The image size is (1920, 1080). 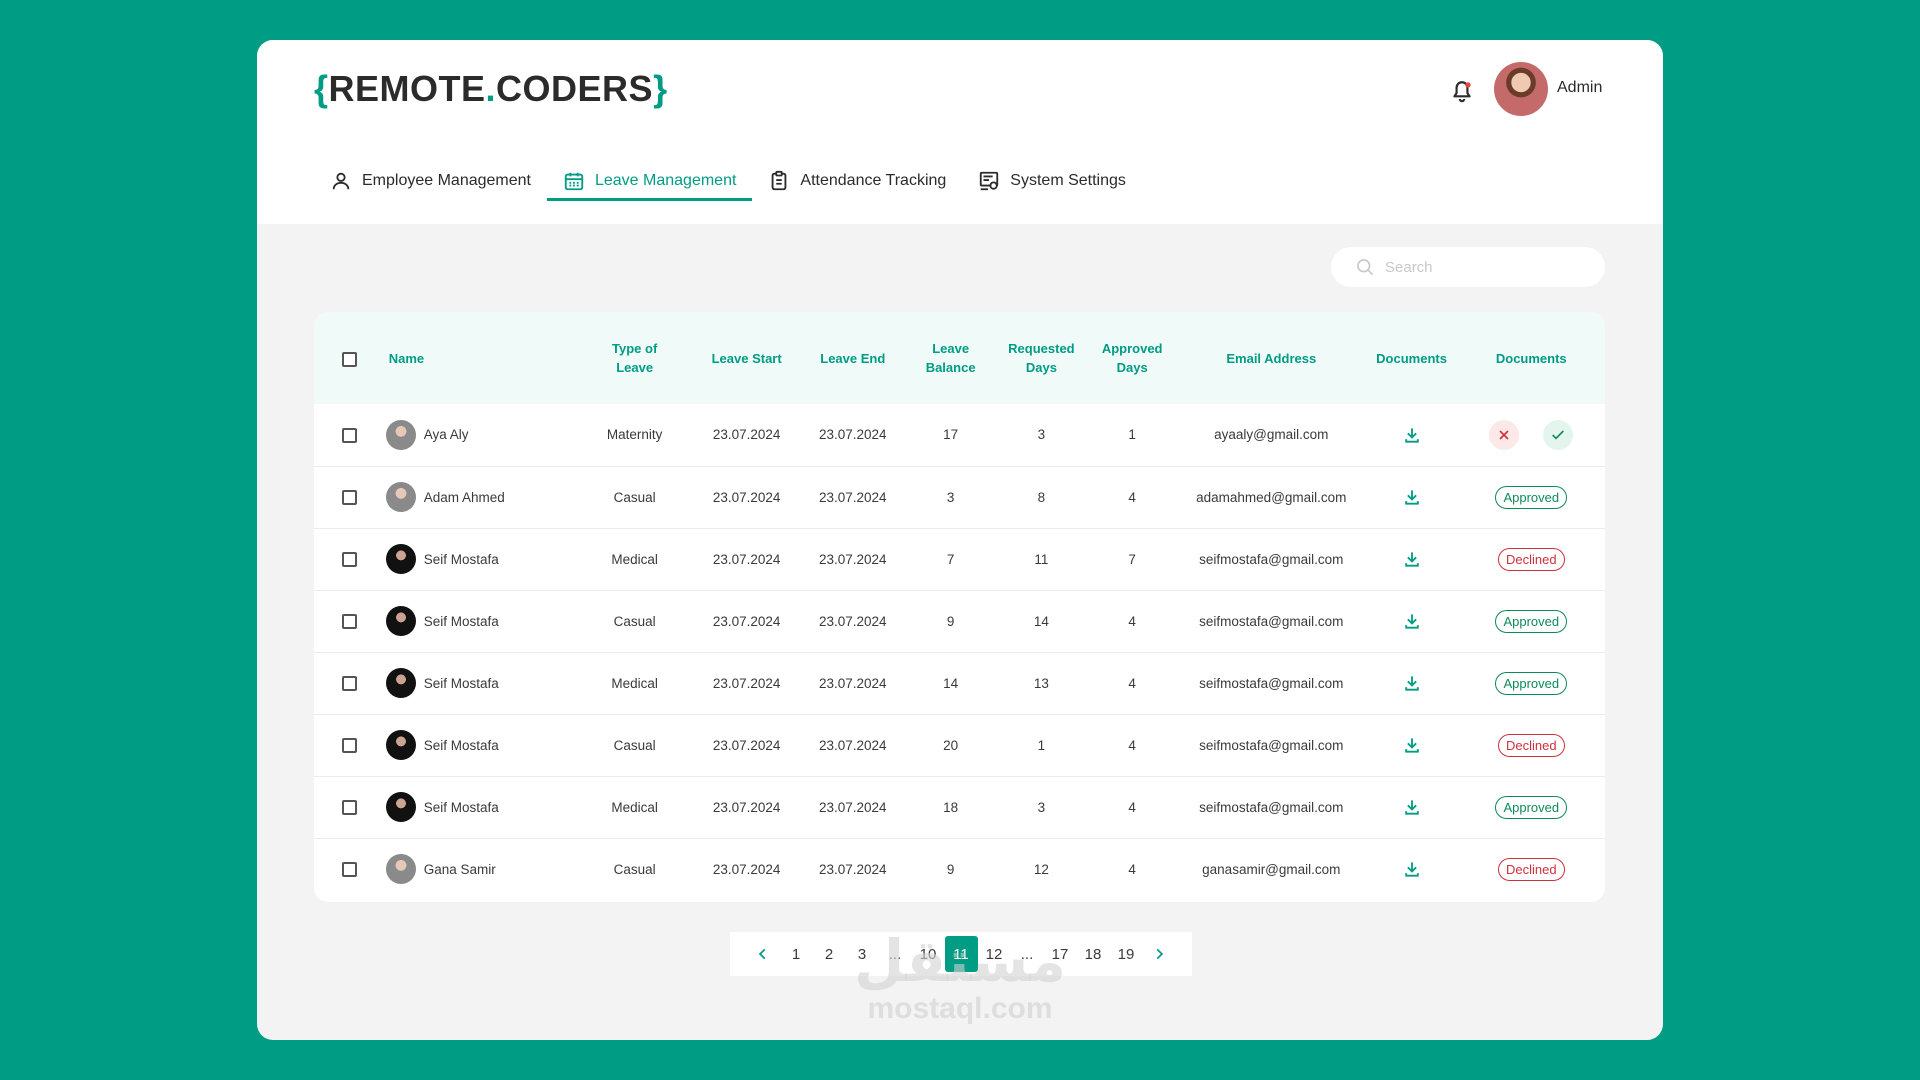 What do you see at coordinates (1052, 182) in the screenshot?
I see `tab-system-settings: System Settings` at bounding box center [1052, 182].